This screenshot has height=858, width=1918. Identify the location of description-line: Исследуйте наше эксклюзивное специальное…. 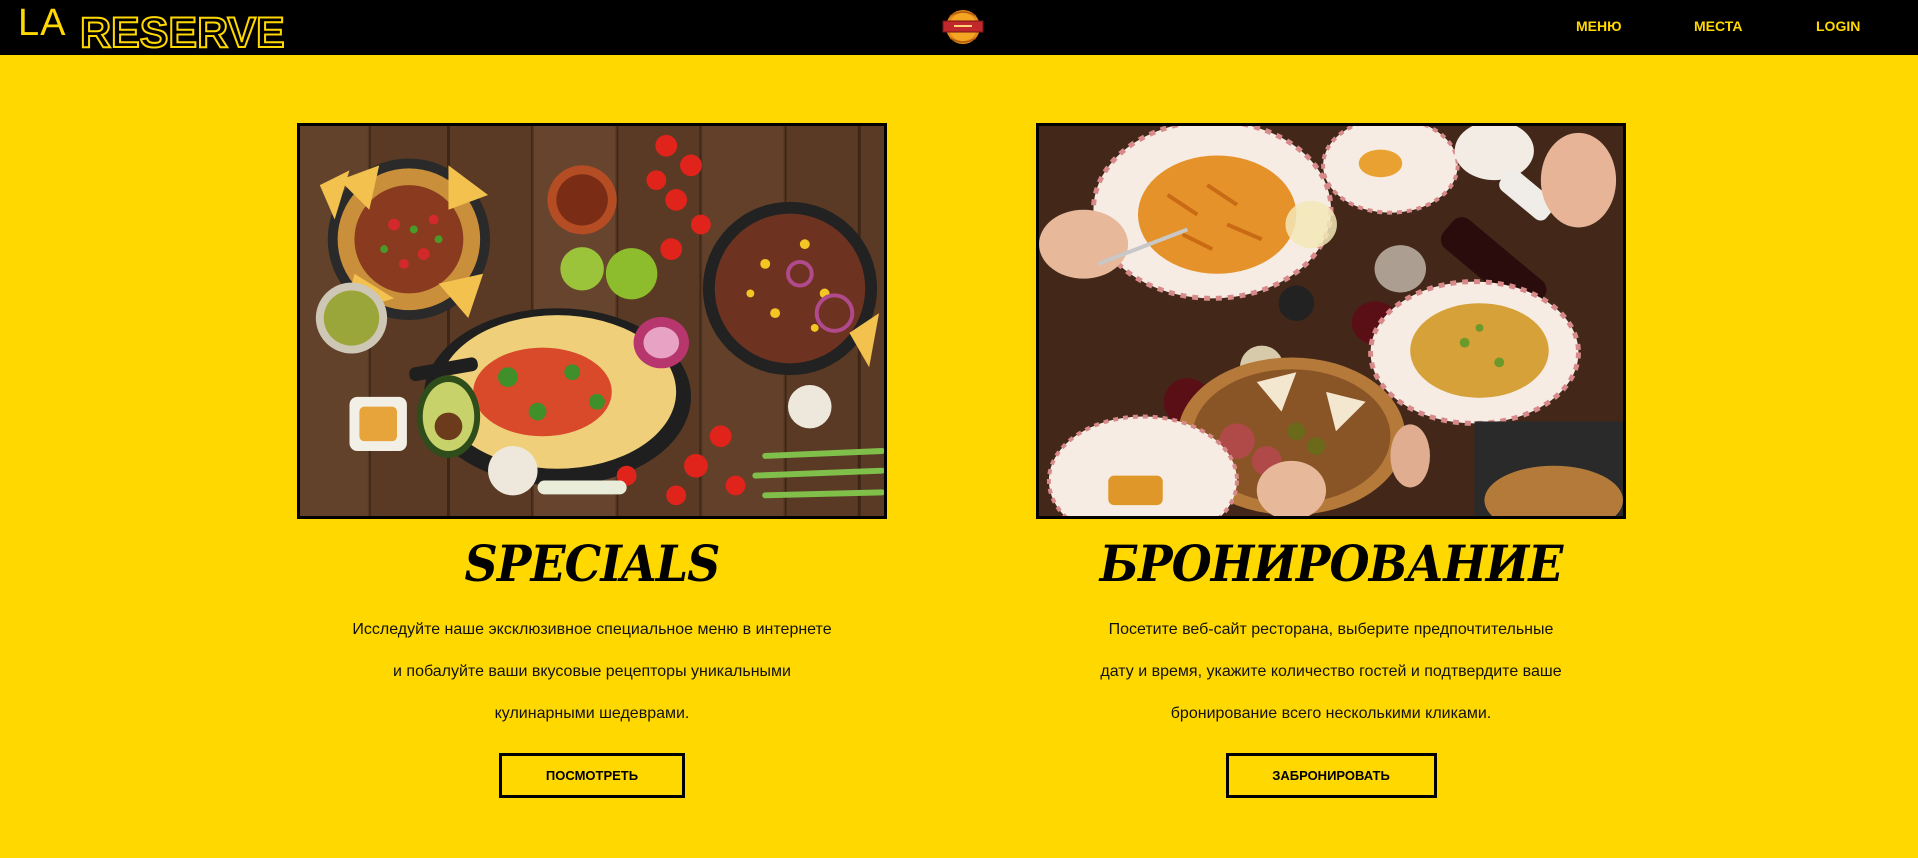
(592, 629).